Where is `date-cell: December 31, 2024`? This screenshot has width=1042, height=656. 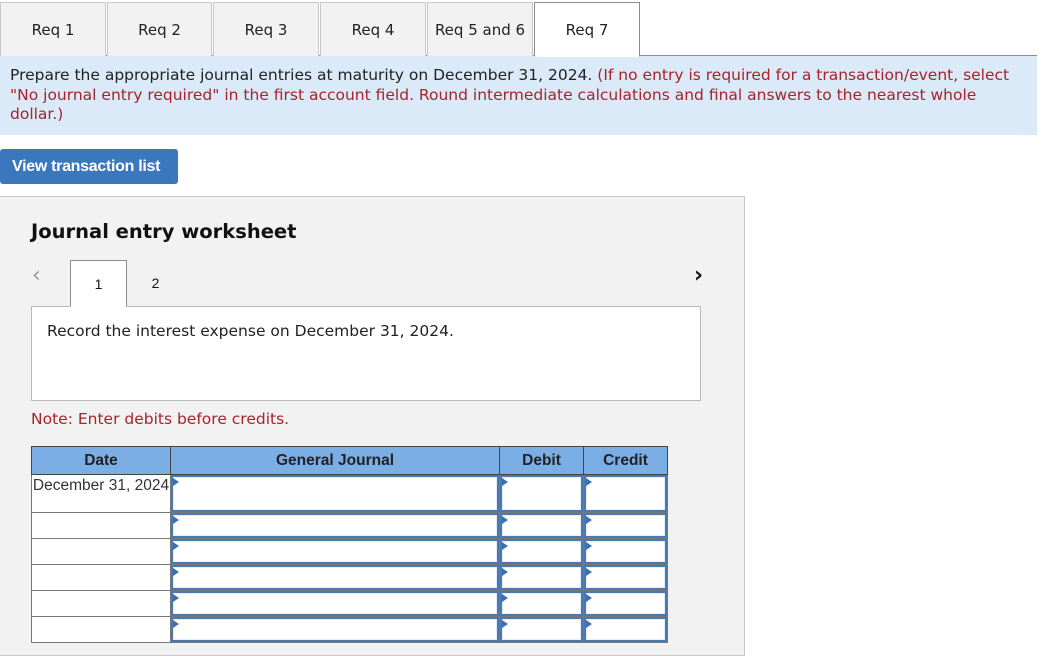 date-cell: December 31, 2024 is located at coordinates (101, 493).